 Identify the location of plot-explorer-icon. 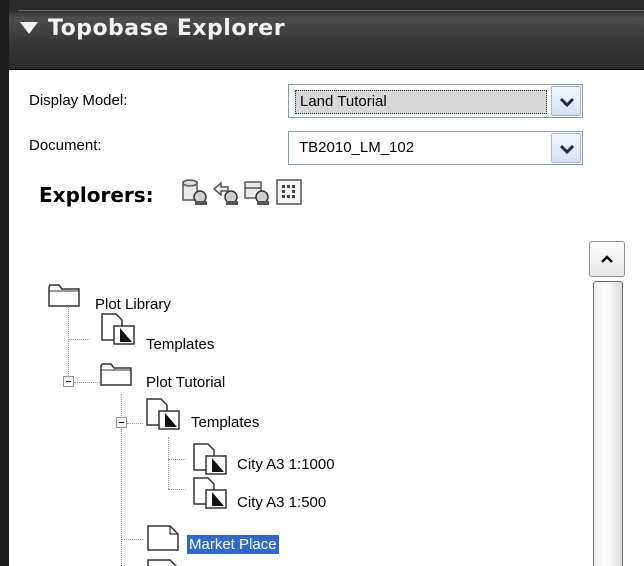
(226, 192).